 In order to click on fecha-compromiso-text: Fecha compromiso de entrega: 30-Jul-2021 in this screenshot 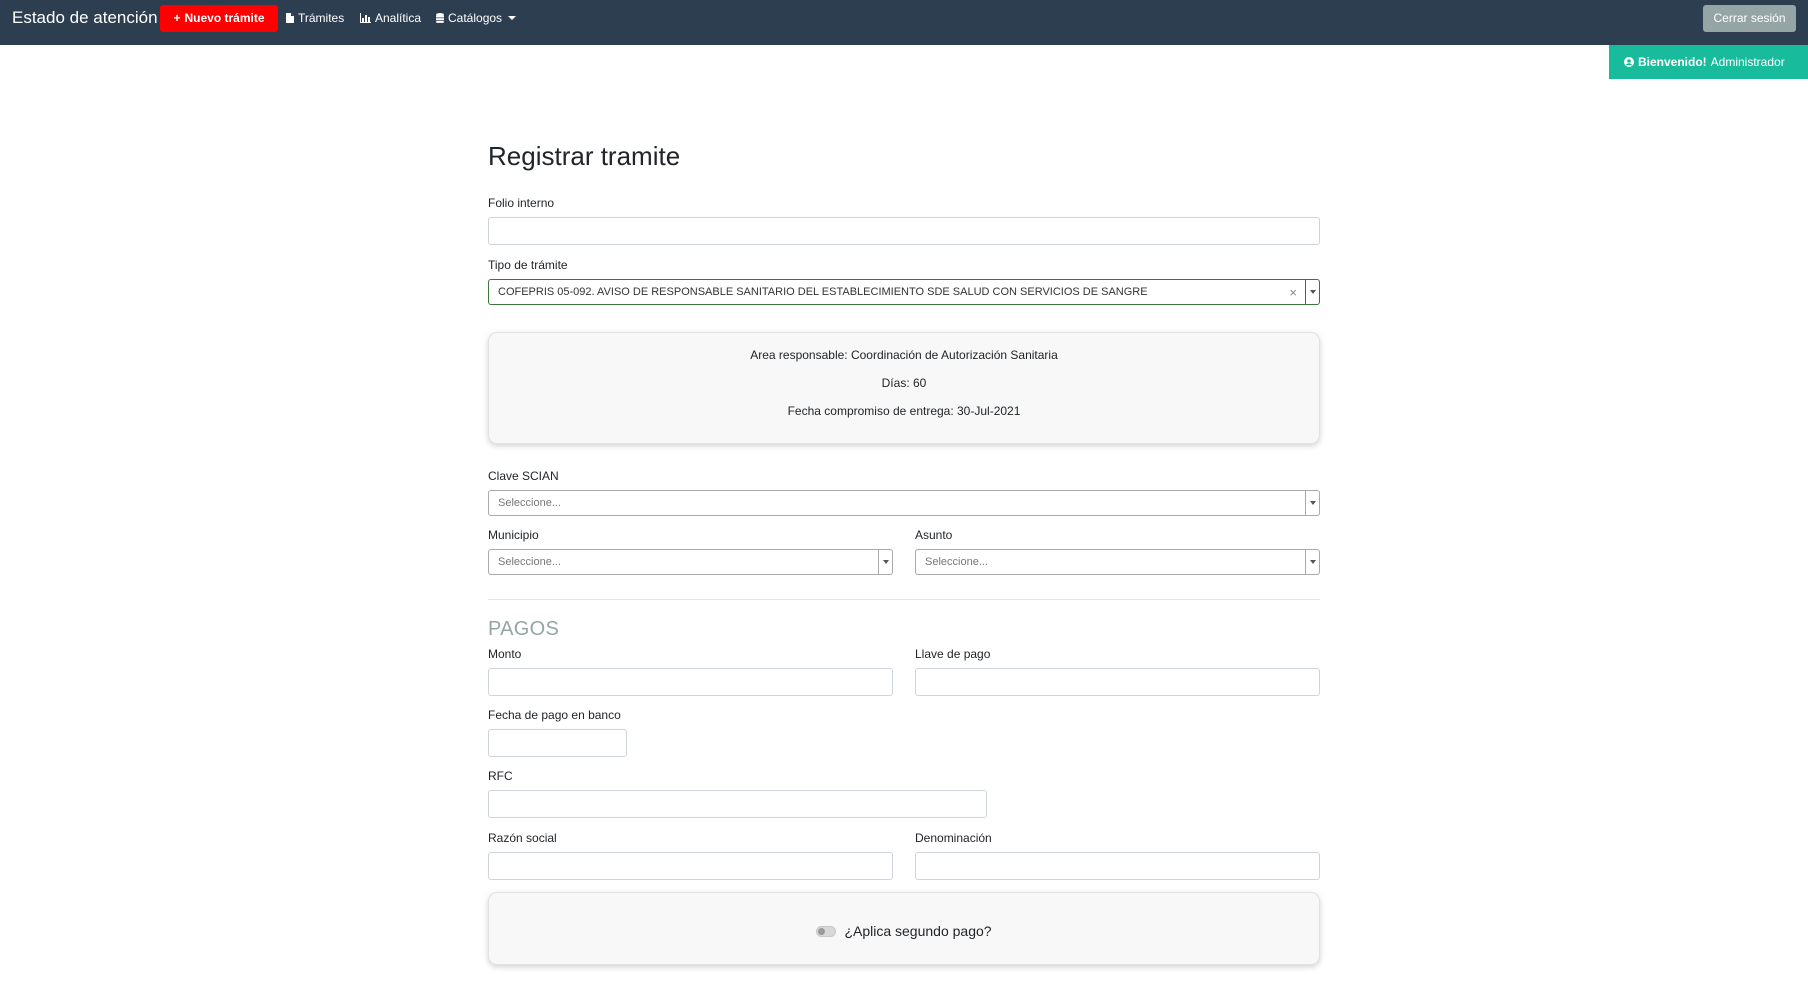, I will do `click(904, 411)`.